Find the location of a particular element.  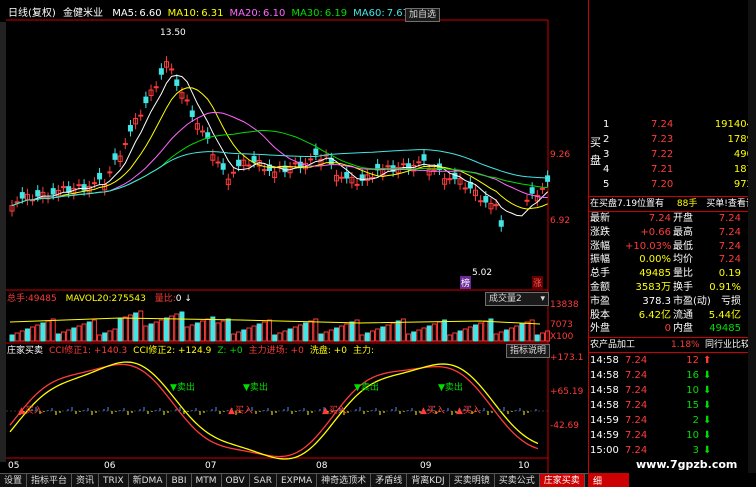

stat-label: 内盘 is located at coordinates (683, 329).